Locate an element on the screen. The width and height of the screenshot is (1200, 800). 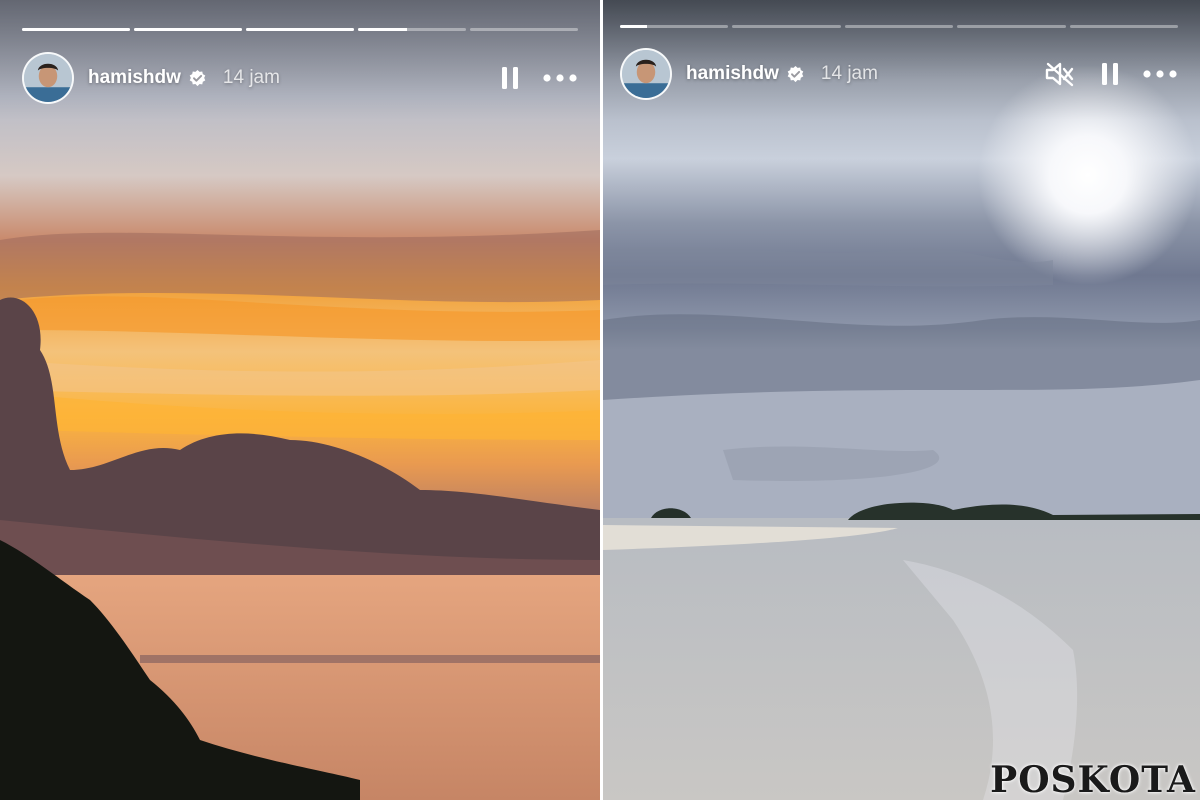
mute-button is located at coordinates (1060, 74).